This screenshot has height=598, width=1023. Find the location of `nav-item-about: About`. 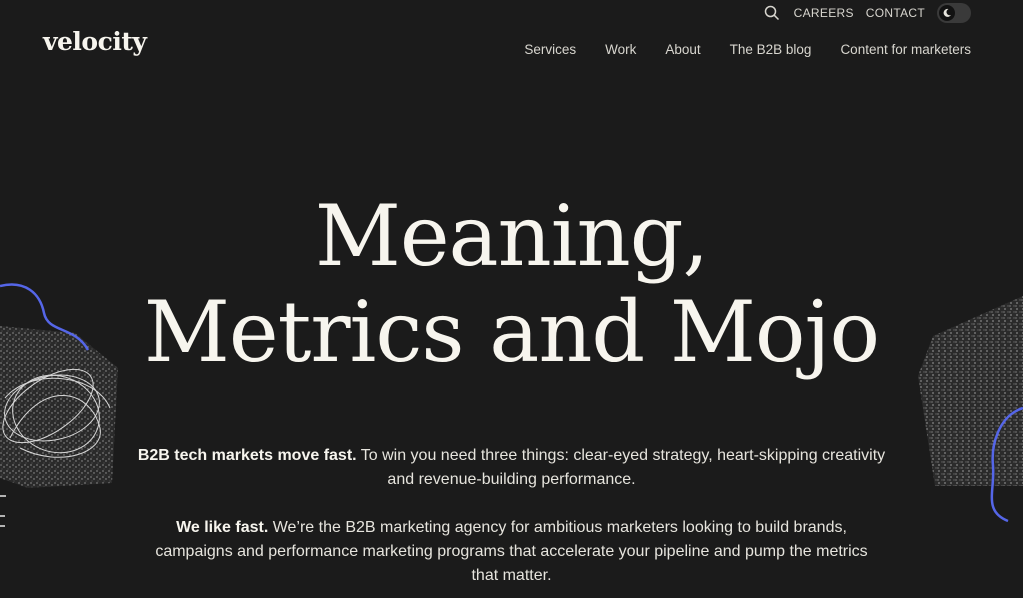

nav-item-about: About is located at coordinates (682, 49).